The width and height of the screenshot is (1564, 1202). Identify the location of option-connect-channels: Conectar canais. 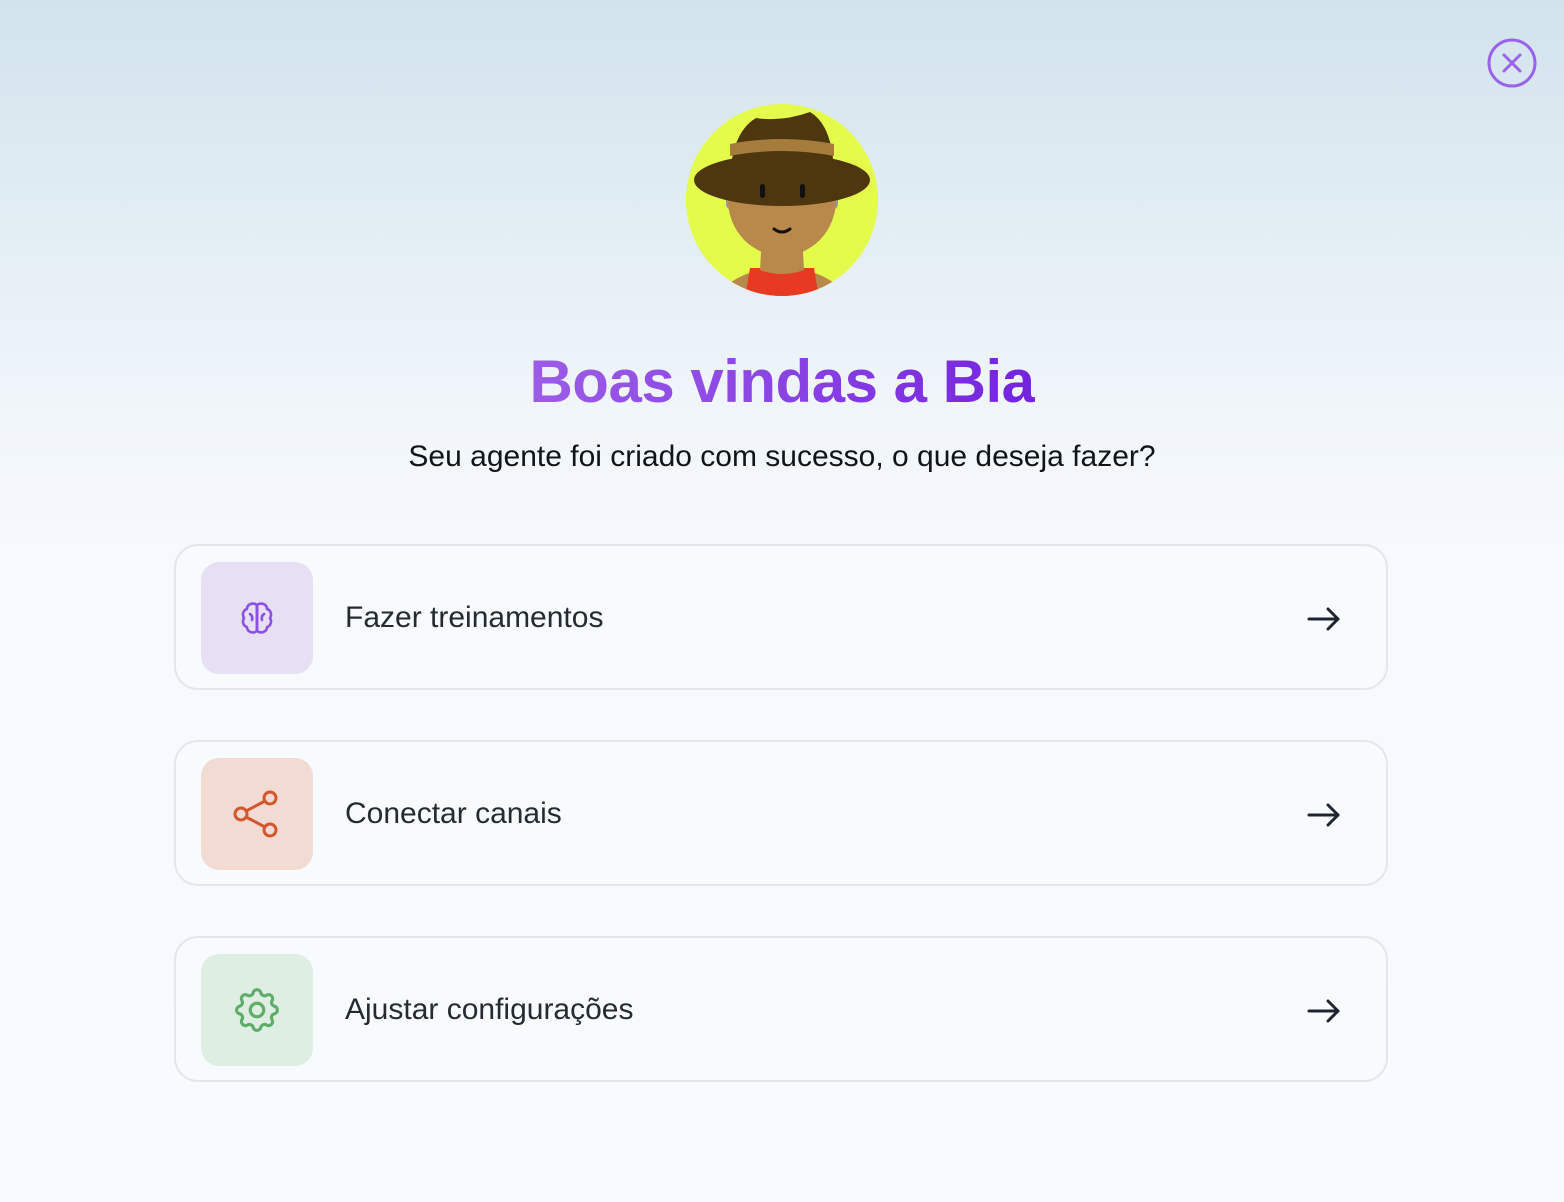
(781, 813).